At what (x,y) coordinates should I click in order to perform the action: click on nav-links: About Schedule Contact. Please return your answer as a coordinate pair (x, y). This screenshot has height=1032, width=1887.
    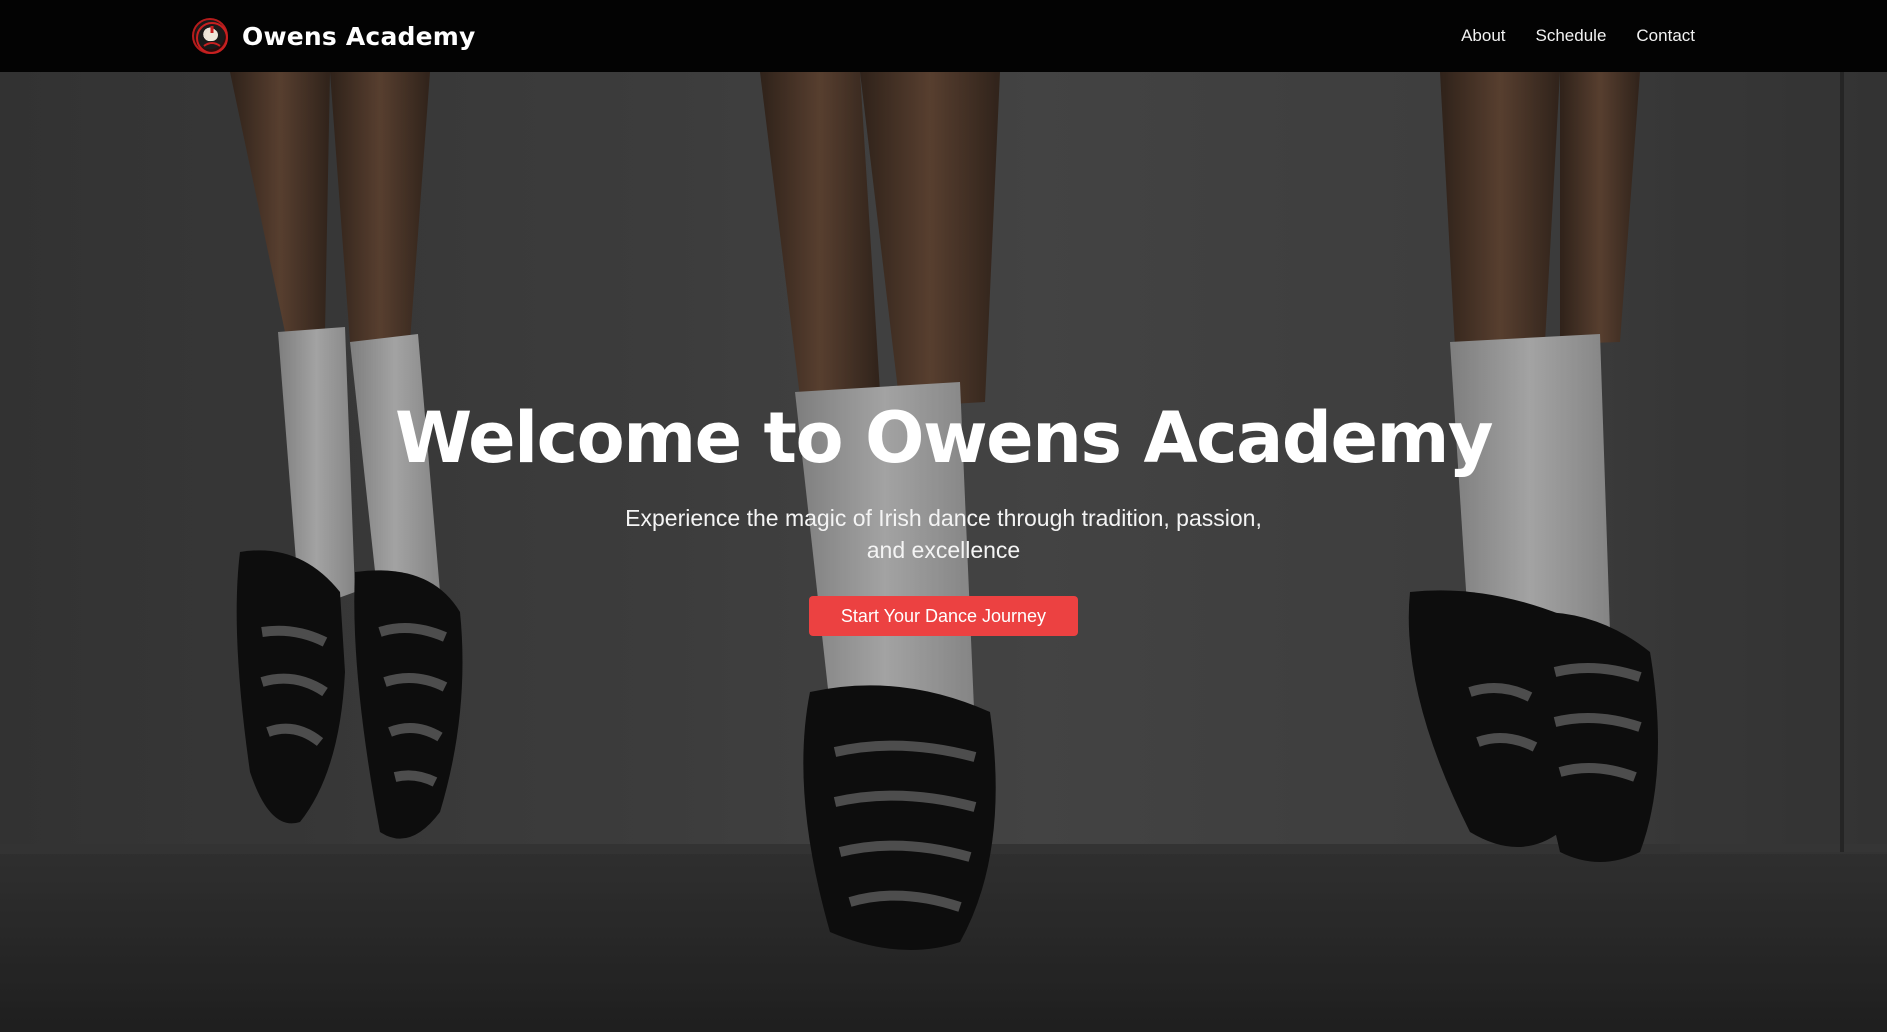
    Looking at the image, I should click on (1578, 36).